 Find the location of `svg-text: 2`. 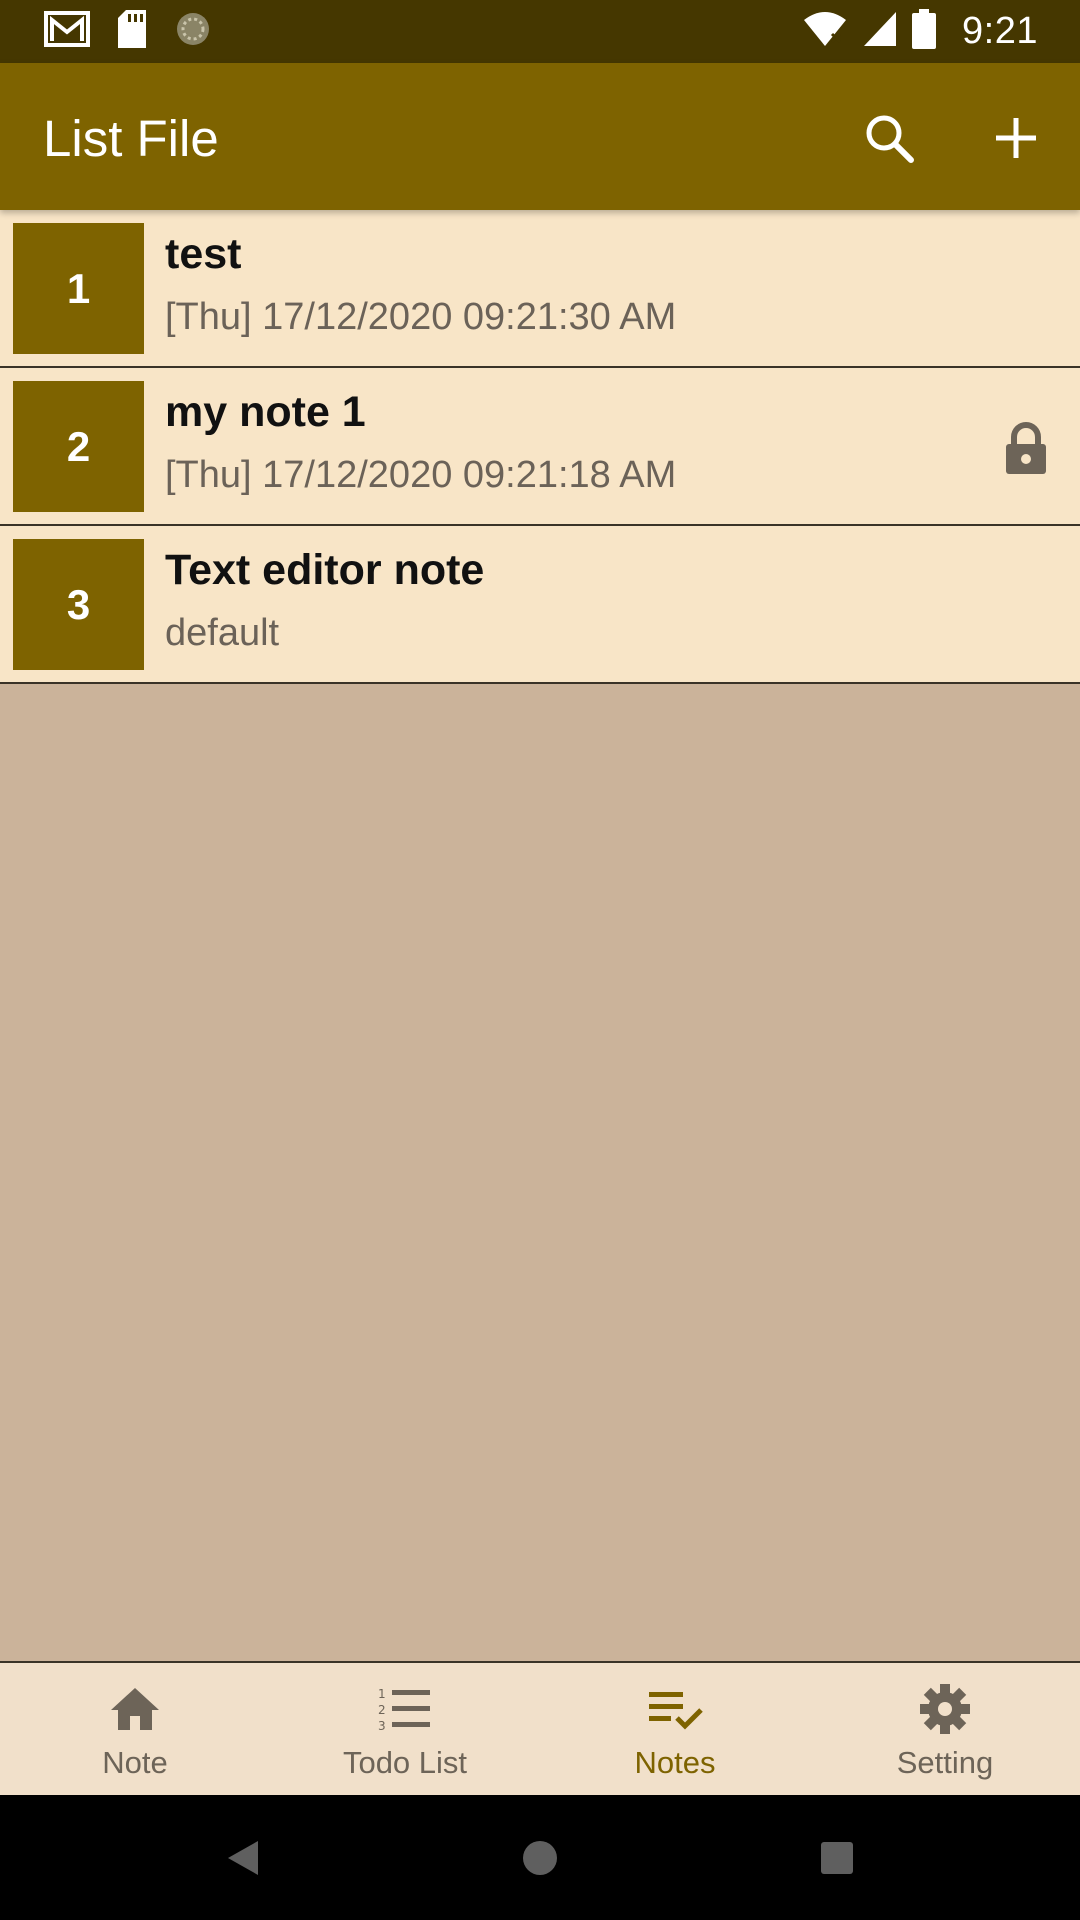

svg-text: 2 is located at coordinates (382, 1710).